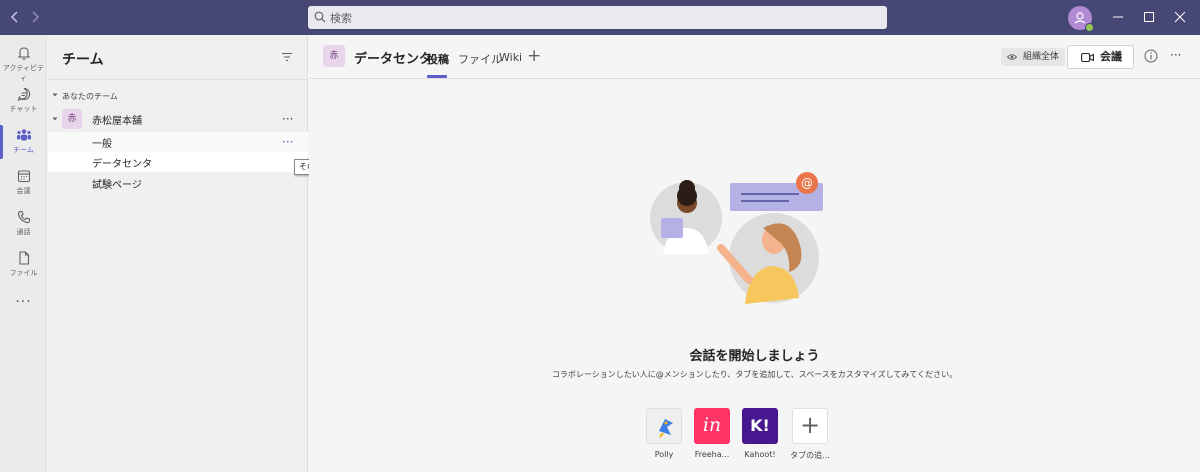  I want to click on plus-icon: +, so click(810, 426).